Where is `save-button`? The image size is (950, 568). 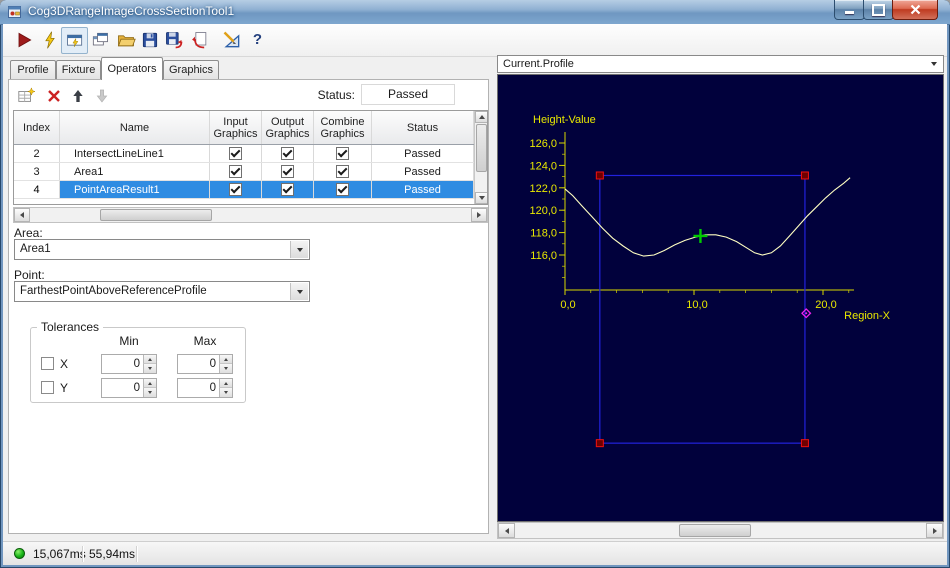
save-button is located at coordinates (149, 39).